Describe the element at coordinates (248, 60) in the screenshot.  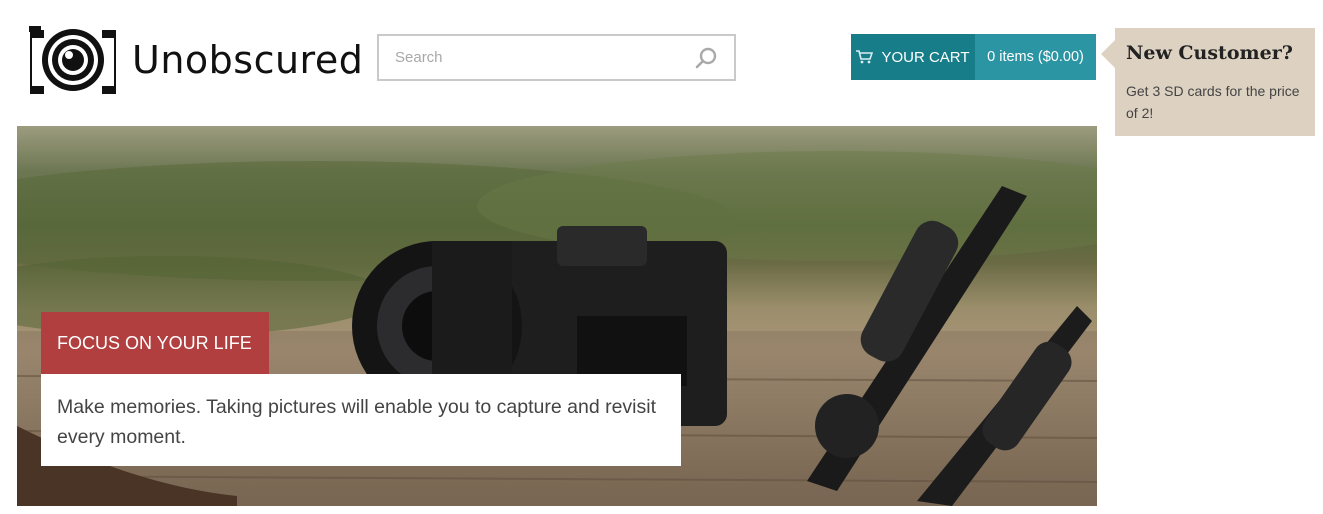
I see `brand-name: Unobscured` at that location.